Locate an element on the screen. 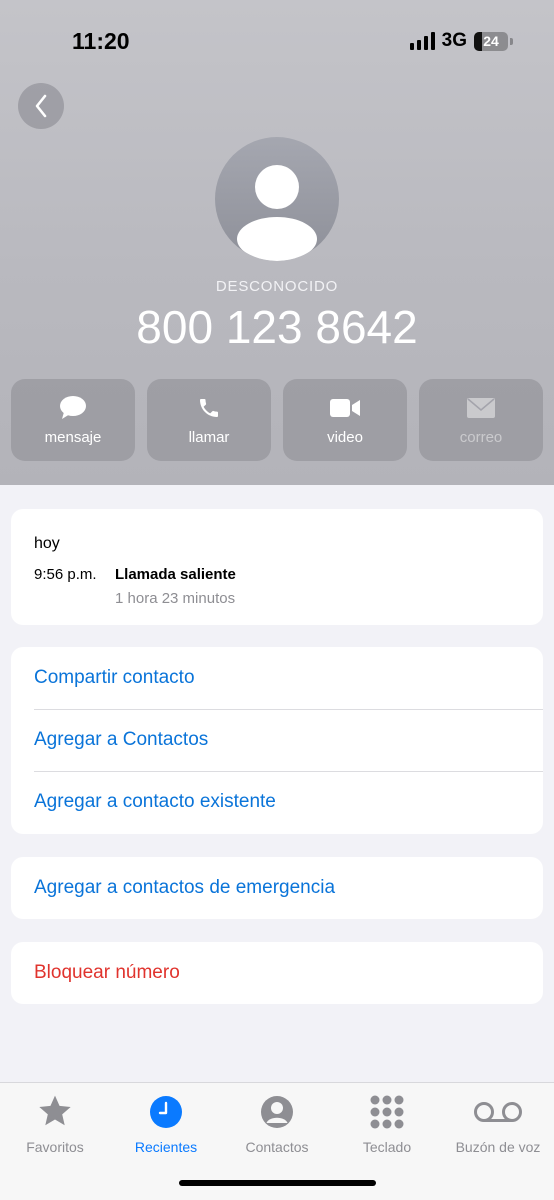 Image resolution: width=554 pixels, height=1200 pixels. network-type: 3G is located at coordinates (454, 40).